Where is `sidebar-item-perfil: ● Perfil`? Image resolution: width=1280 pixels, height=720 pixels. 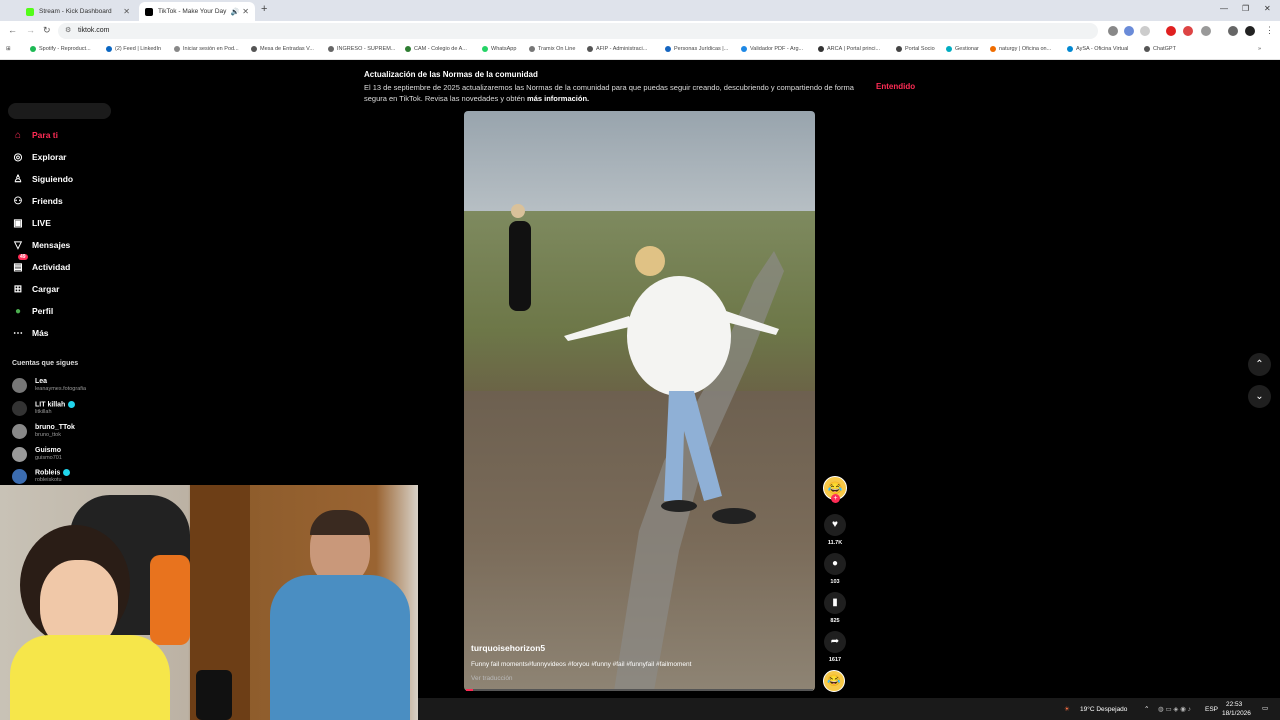 sidebar-item-perfil: ● Perfil is located at coordinates (32, 311).